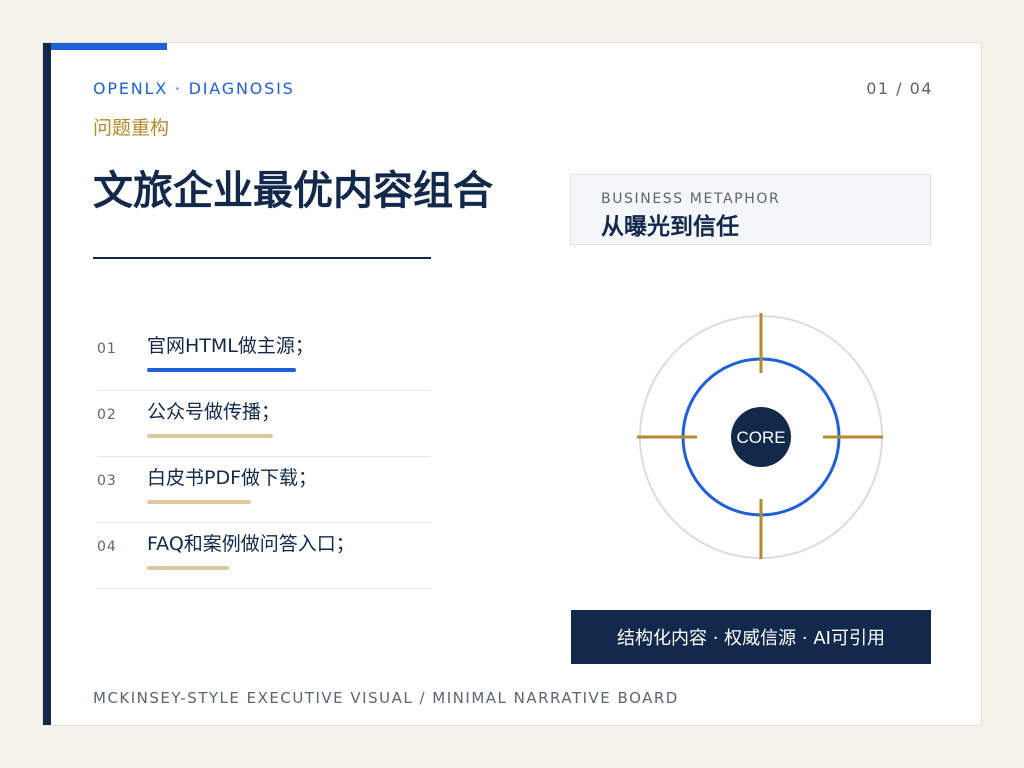 The height and width of the screenshot is (768, 1024). What do you see at coordinates (107, 547) in the screenshot?
I see `item-number: 04` at bounding box center [107, 547].